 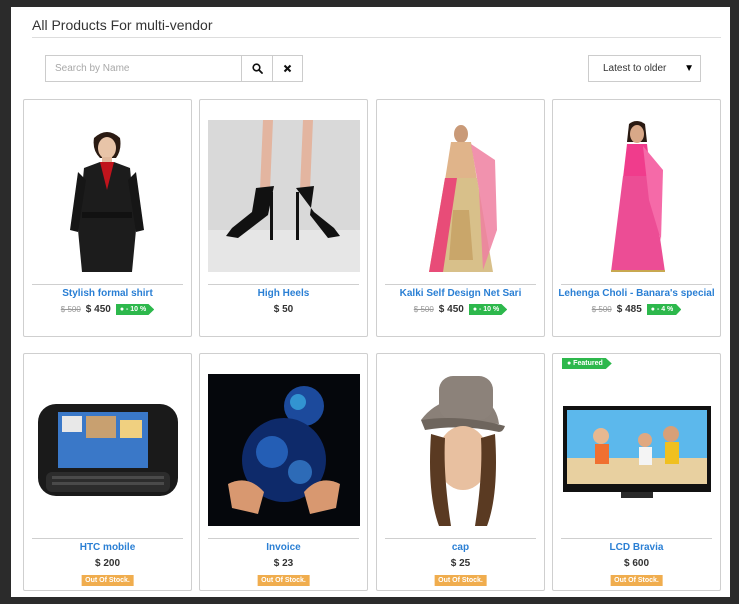 I want to click on product-card: Invoice $ 23 Out Of Stock., so click(x=283, y=472).